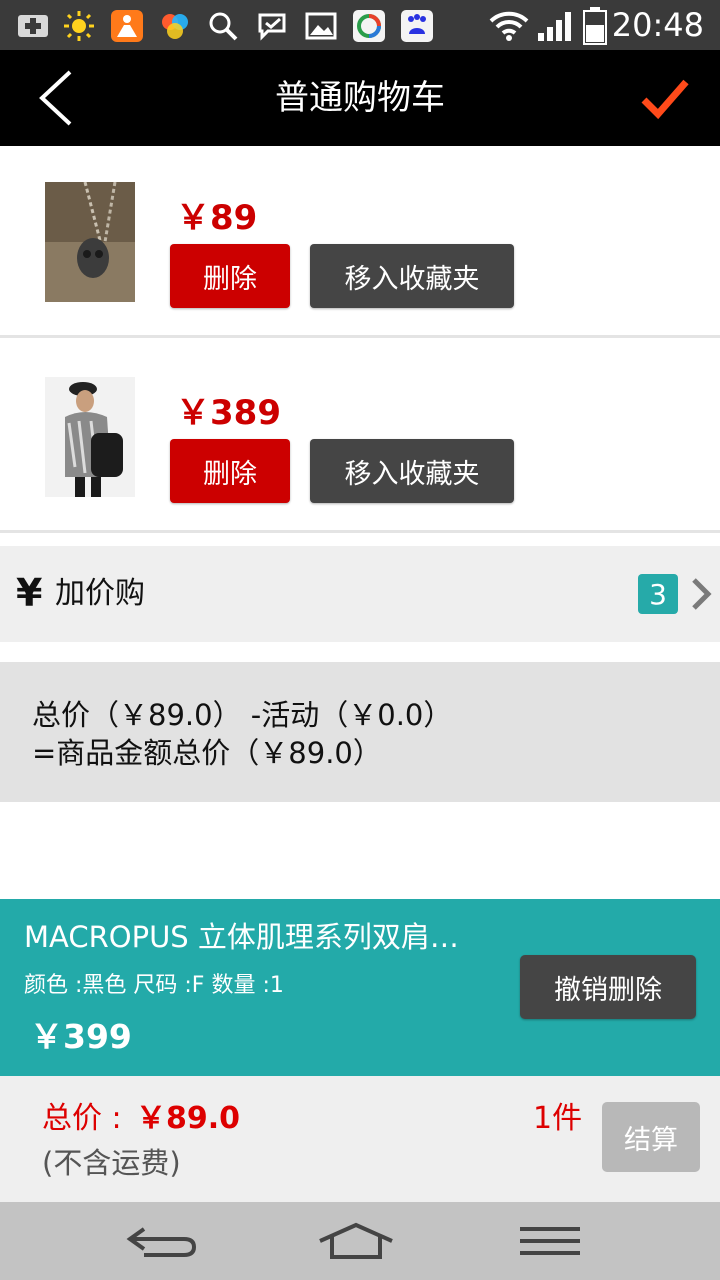  Describe the element at coordinates (242, 715) in the screenshot. I see `summary-line-total: 总价（￥89.0） -活动（￥0.0）` at that location.